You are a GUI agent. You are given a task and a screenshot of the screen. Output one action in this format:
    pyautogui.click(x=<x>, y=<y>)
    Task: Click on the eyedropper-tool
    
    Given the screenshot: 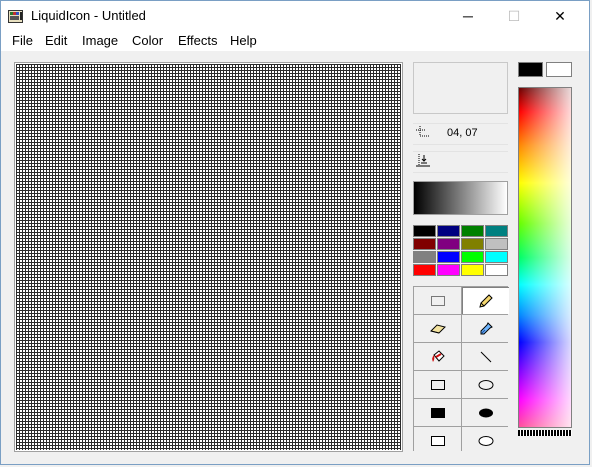 What is the action you would take?
    pyautogui.click(x=485, y=328)
    